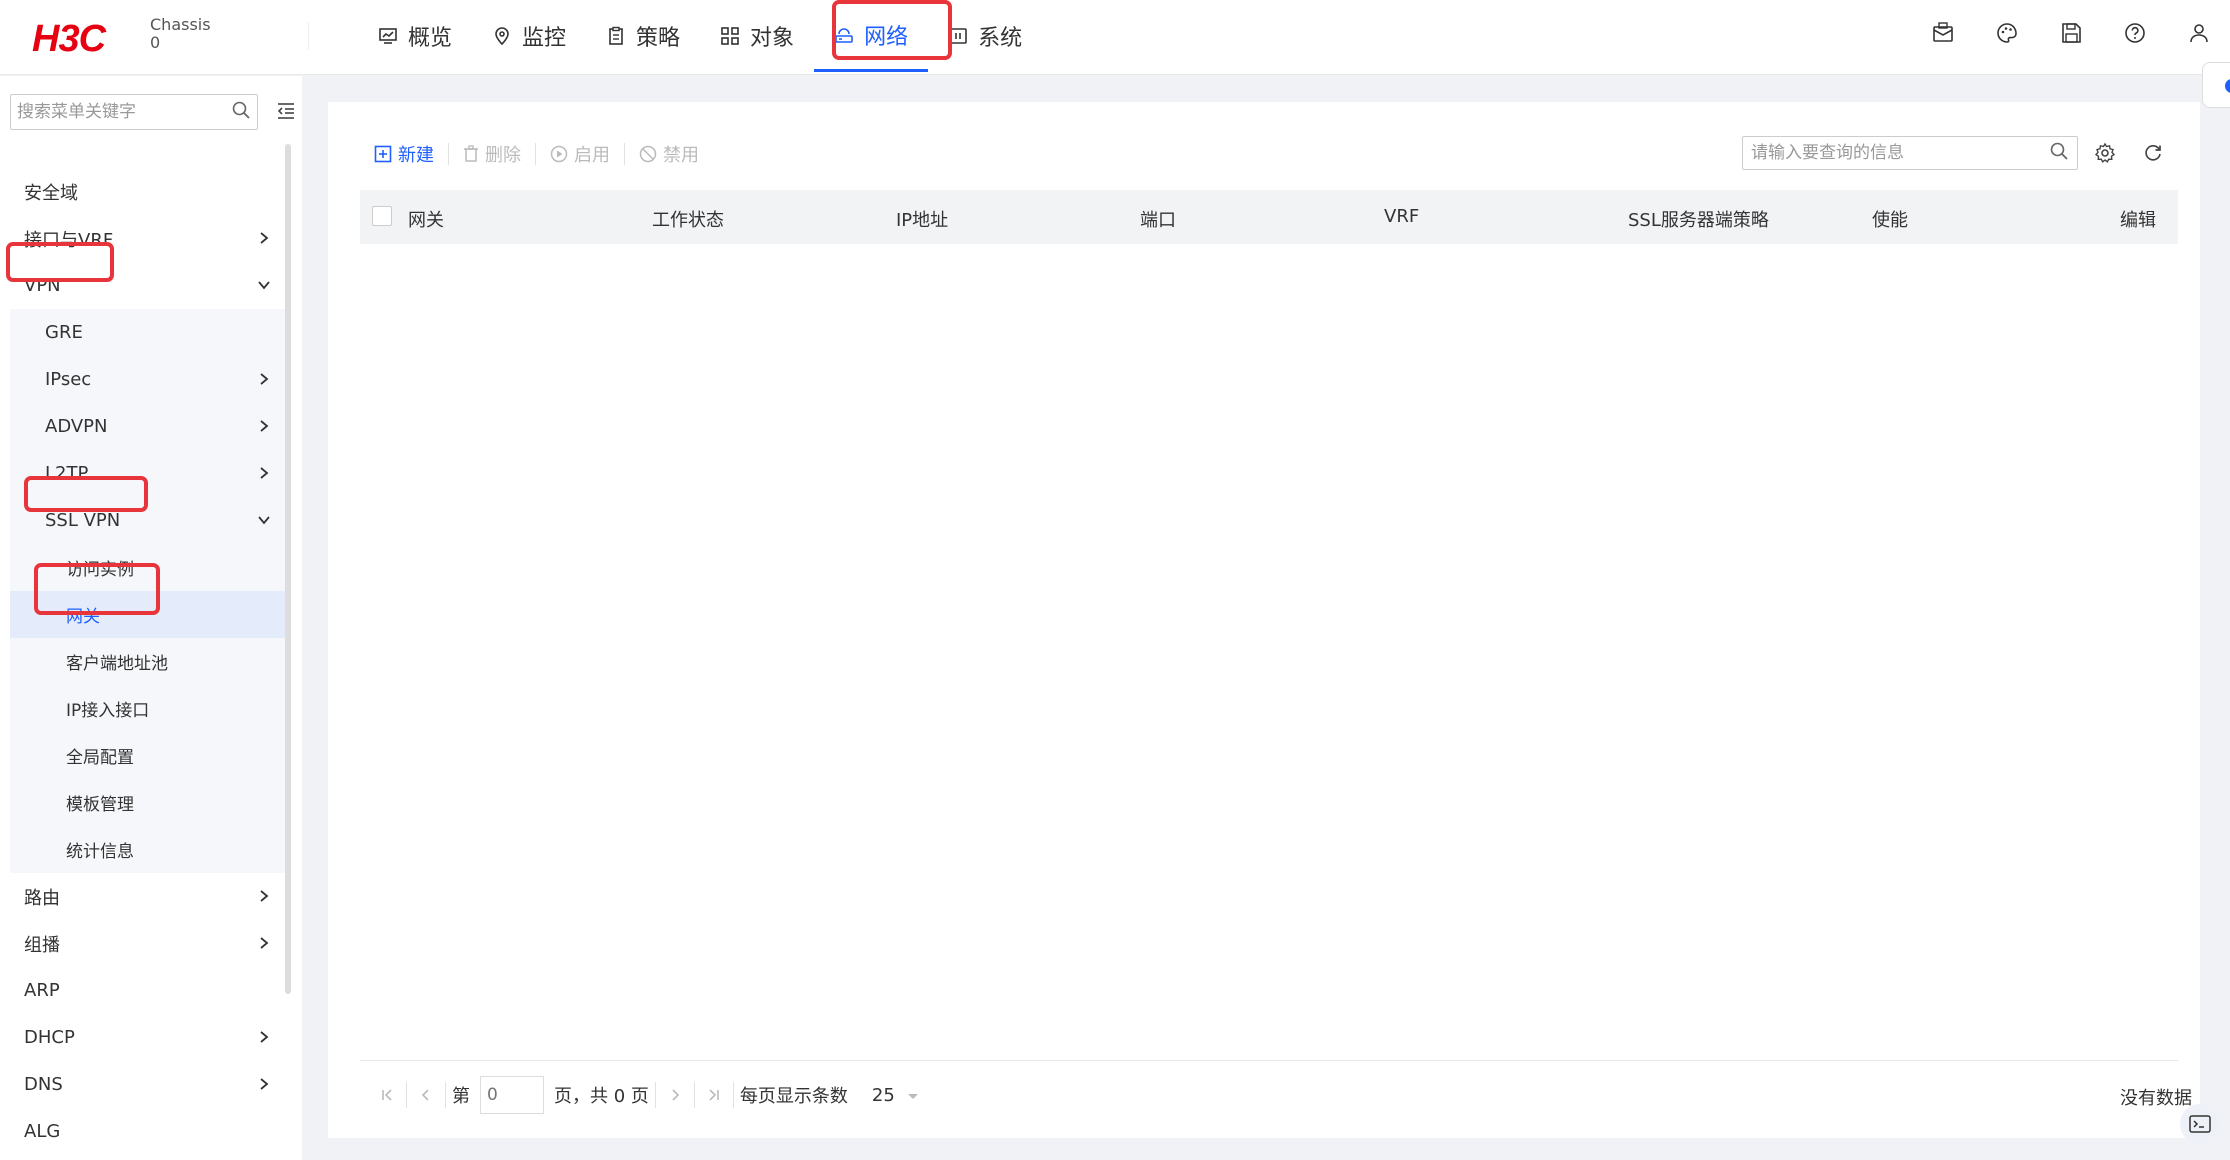 The height and width of the screenshot is (1160, 2230). I want to click on grid-icon, so click(730, 36).